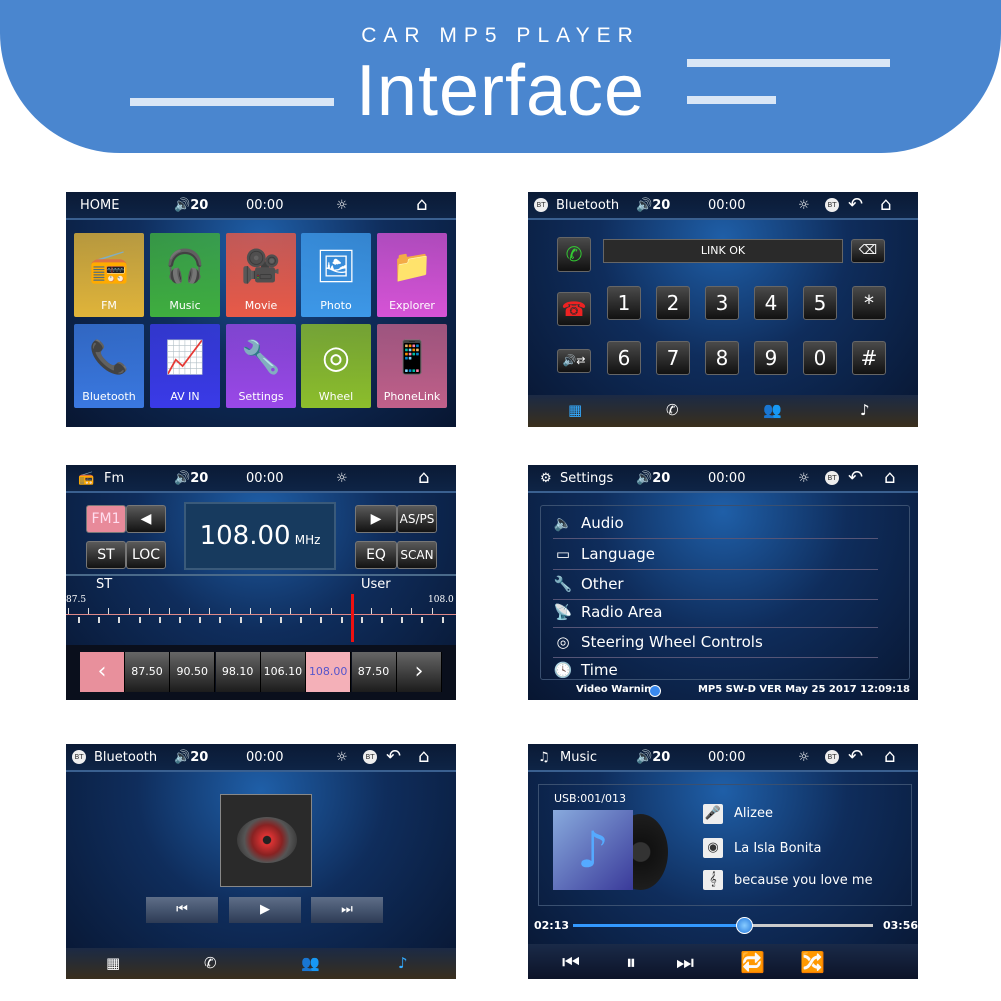  What do you see at coordinates (417, 555) in the screenshot?
I see `scan-button: SCAN` at bounding box center [417, 555].